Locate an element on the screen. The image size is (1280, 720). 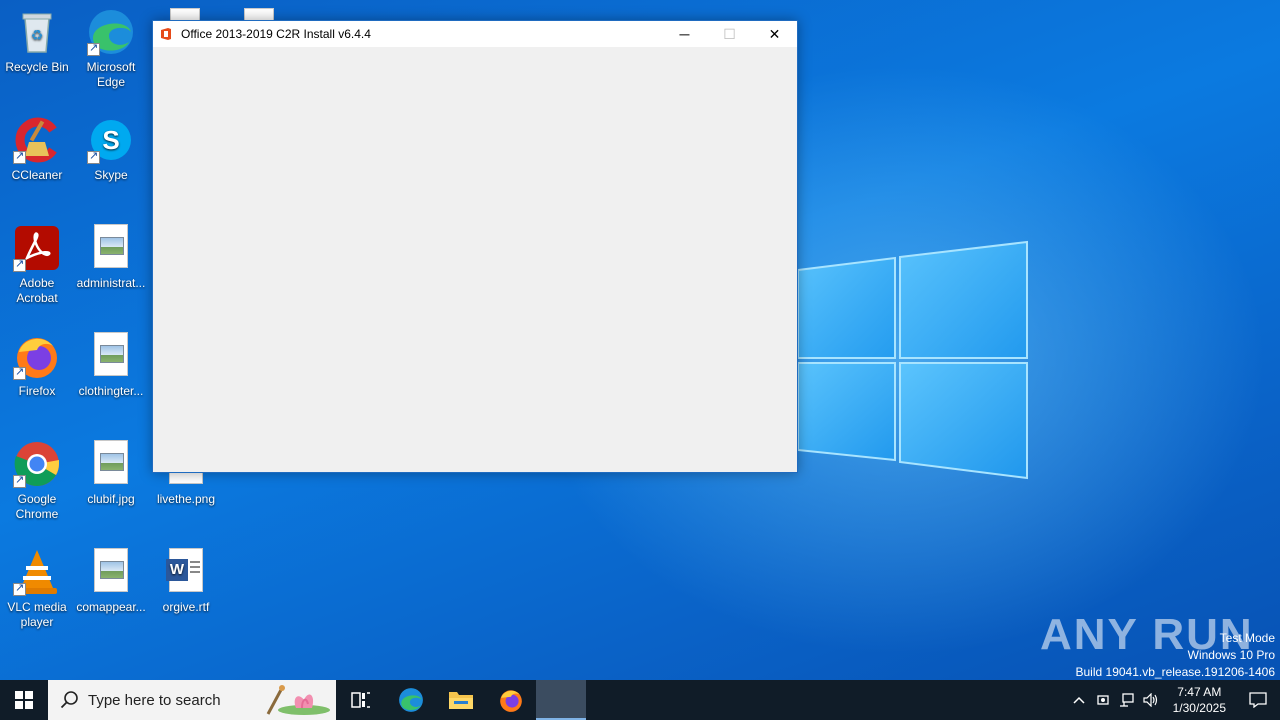
window-controls: ─ ☐ ✕ is located at coordinates (729, 34).